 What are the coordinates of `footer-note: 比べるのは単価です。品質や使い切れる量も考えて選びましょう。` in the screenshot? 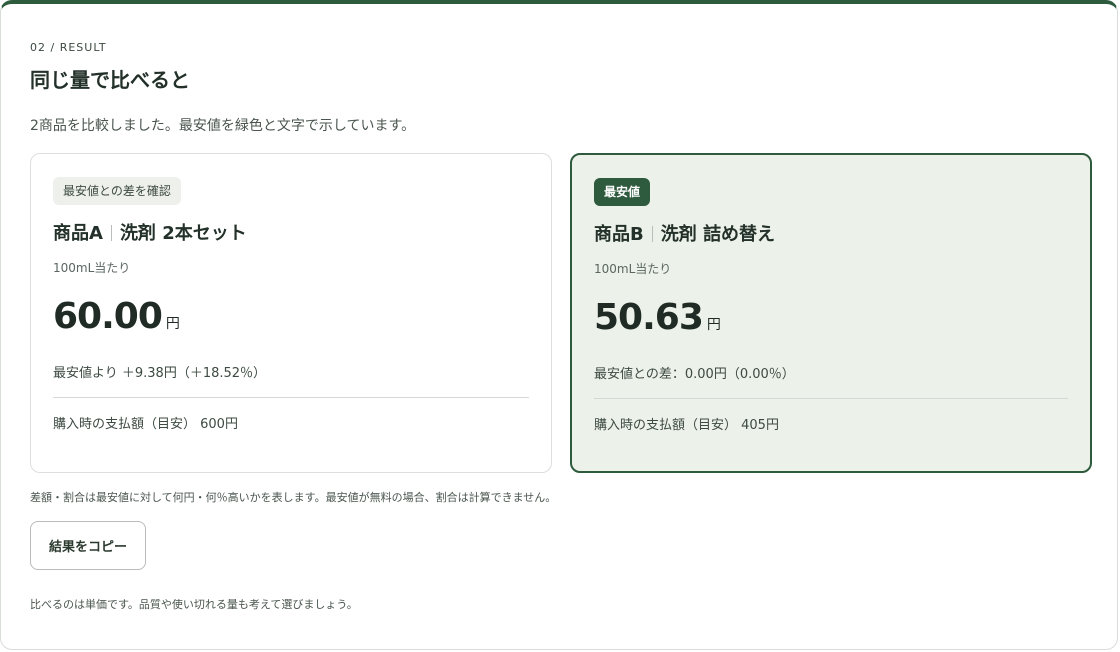 It's located at (194, 604).